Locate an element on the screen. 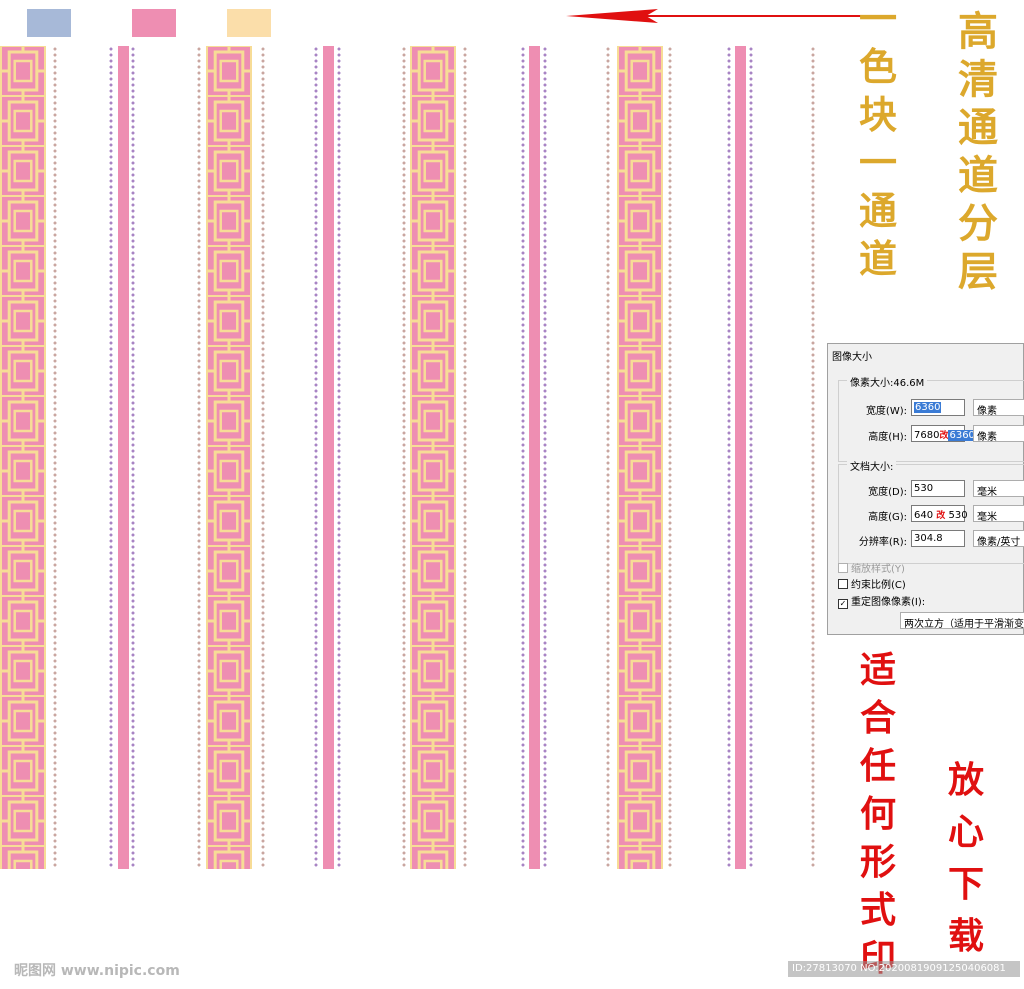  watermark-logo: 昵图网 www.nipic.com is located at coordinates (97, 971).